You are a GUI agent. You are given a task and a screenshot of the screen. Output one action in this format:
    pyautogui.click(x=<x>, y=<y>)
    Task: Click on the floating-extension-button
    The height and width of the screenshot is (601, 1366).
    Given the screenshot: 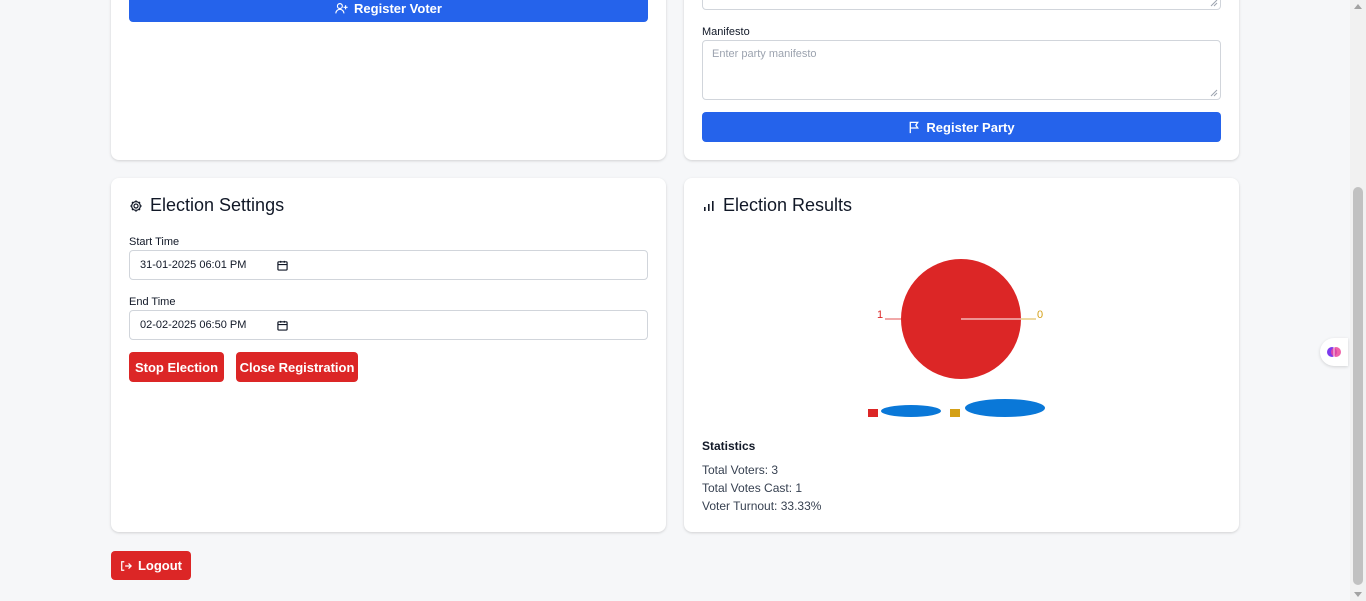 What is the action you would take?
    pyautogui.click(x=1334, y=352)
    